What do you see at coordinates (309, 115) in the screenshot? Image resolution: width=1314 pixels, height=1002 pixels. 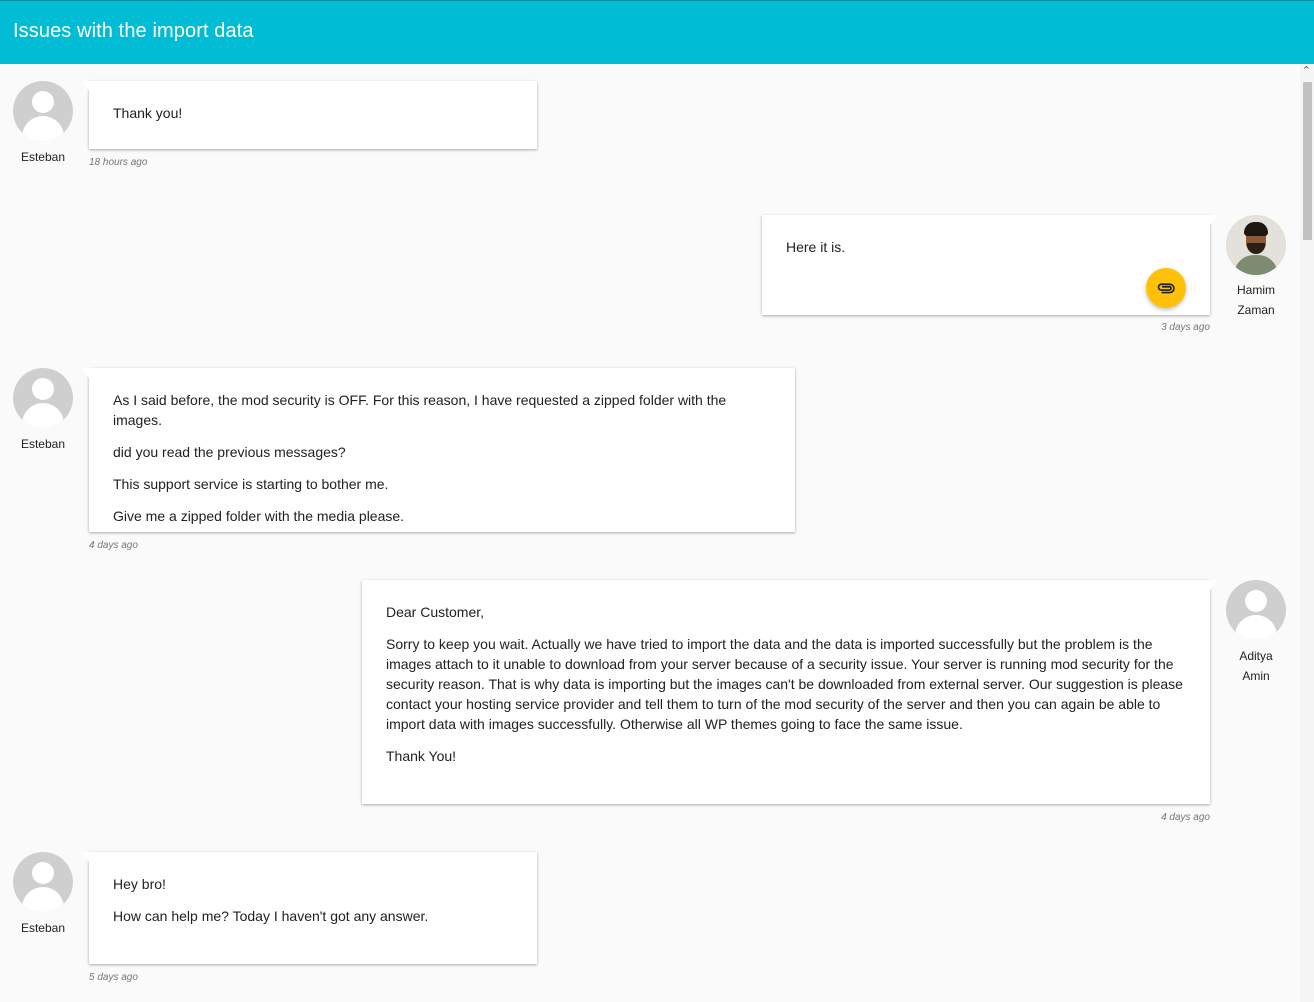 I see `message-bubble: Thank you!` at bounding box center [309, 115].